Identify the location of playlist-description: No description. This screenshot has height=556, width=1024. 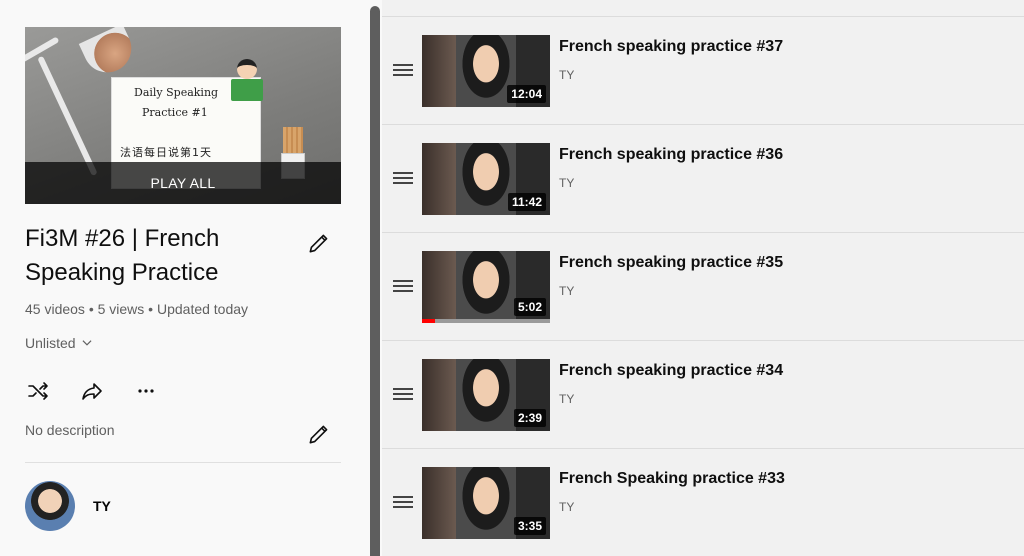
(70, 430).